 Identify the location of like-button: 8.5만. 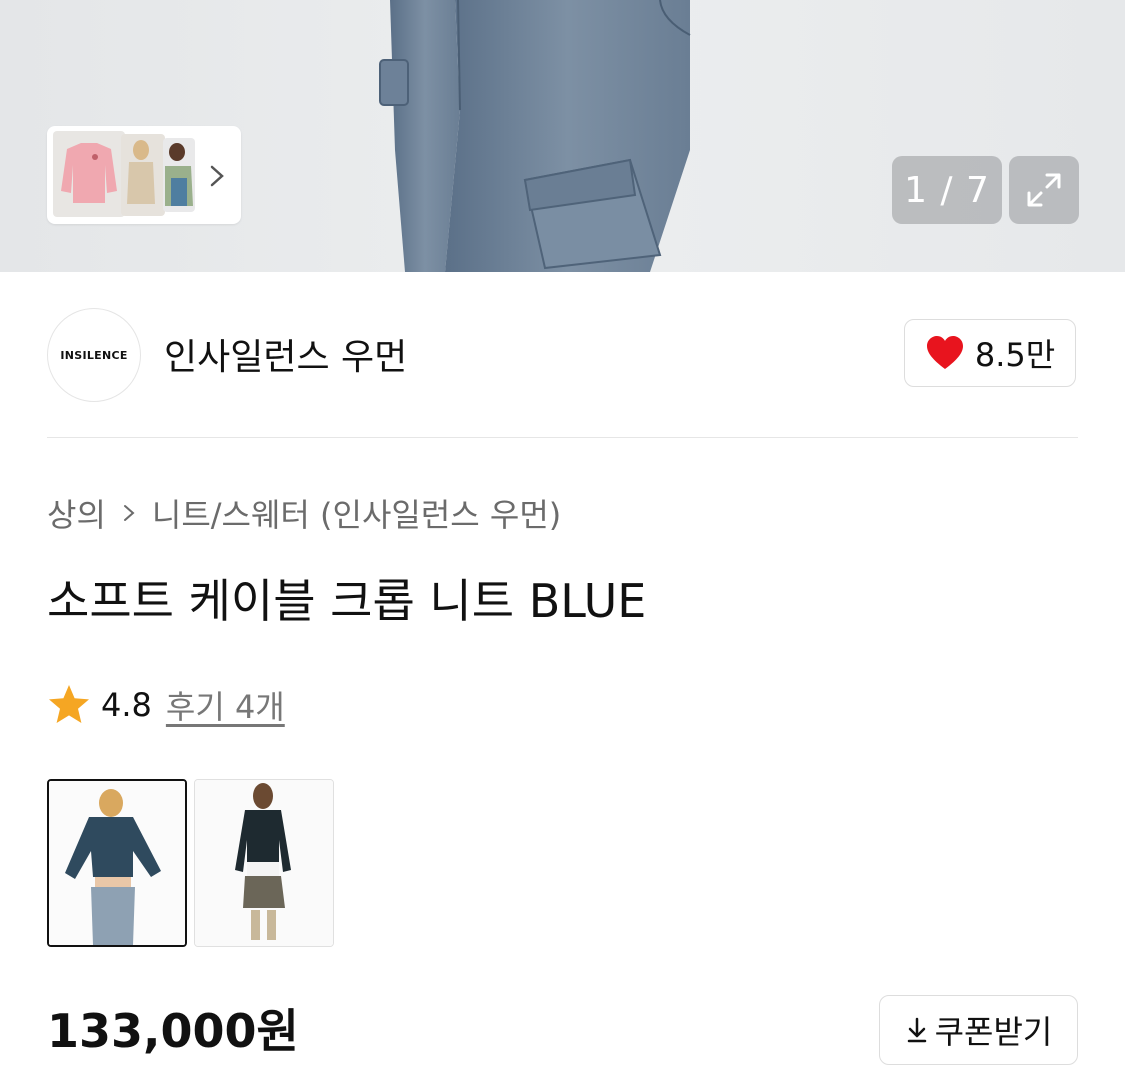
(990, 353).